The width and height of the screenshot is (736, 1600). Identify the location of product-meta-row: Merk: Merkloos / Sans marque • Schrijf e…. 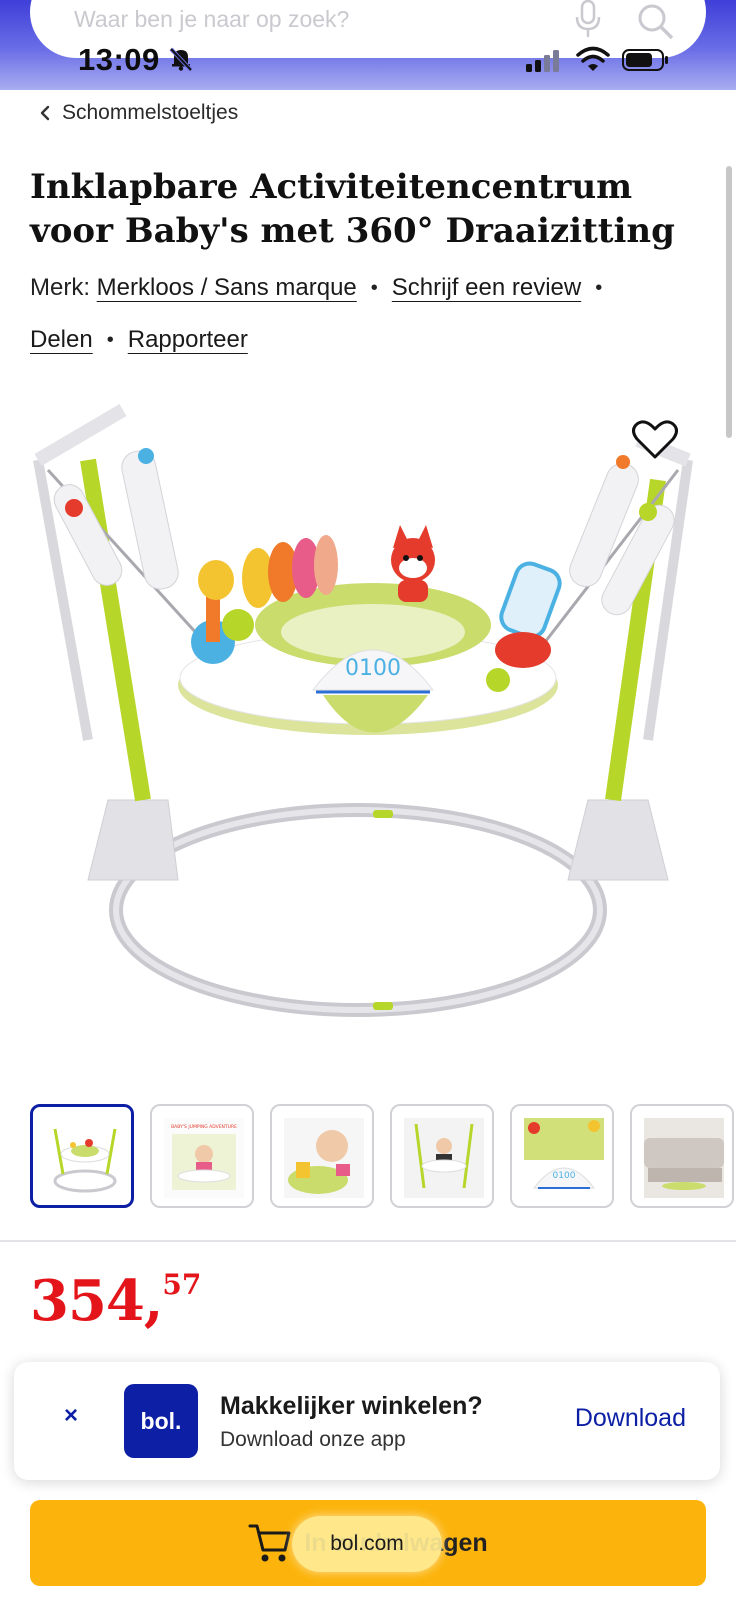
(323, 288).